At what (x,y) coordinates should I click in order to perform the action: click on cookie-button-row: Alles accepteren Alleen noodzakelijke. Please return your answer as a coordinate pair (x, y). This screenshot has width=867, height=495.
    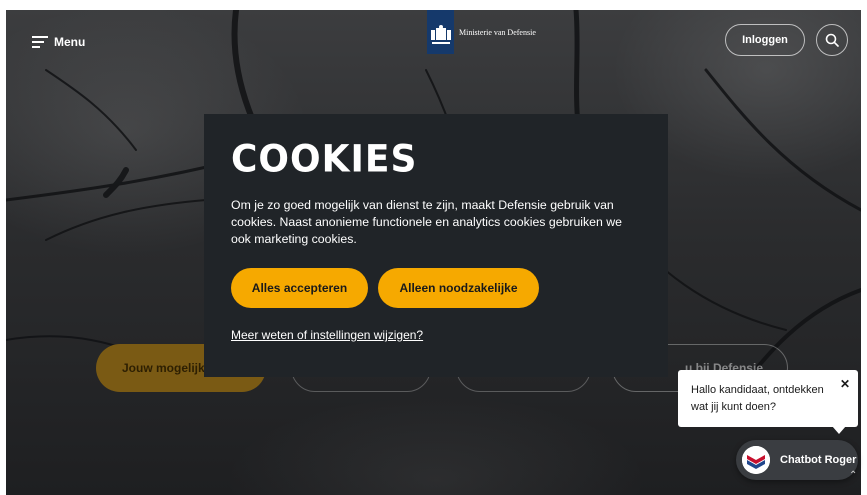
    Looking at the image, I should click on (436, 288).